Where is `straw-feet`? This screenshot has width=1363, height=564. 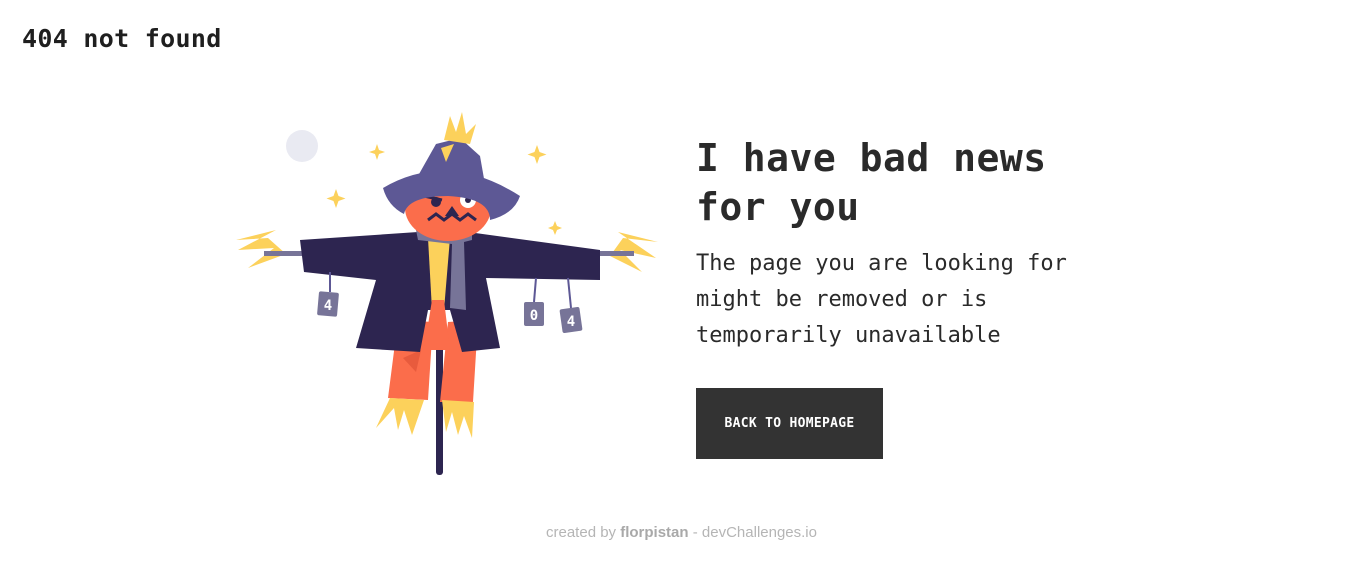 straw-feet is located at coordinates (425, 418).